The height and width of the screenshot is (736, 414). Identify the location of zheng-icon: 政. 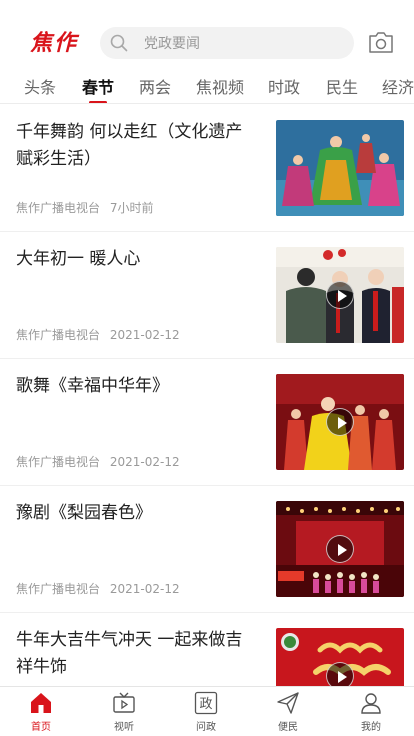
(206, 703).